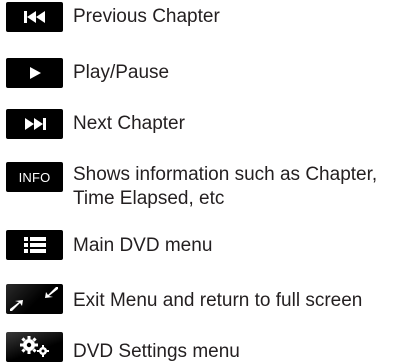  Describe the element at coordinates (225, 174) in the screenshot. I see `label-line: Shows information such as Chapter,` at that location.